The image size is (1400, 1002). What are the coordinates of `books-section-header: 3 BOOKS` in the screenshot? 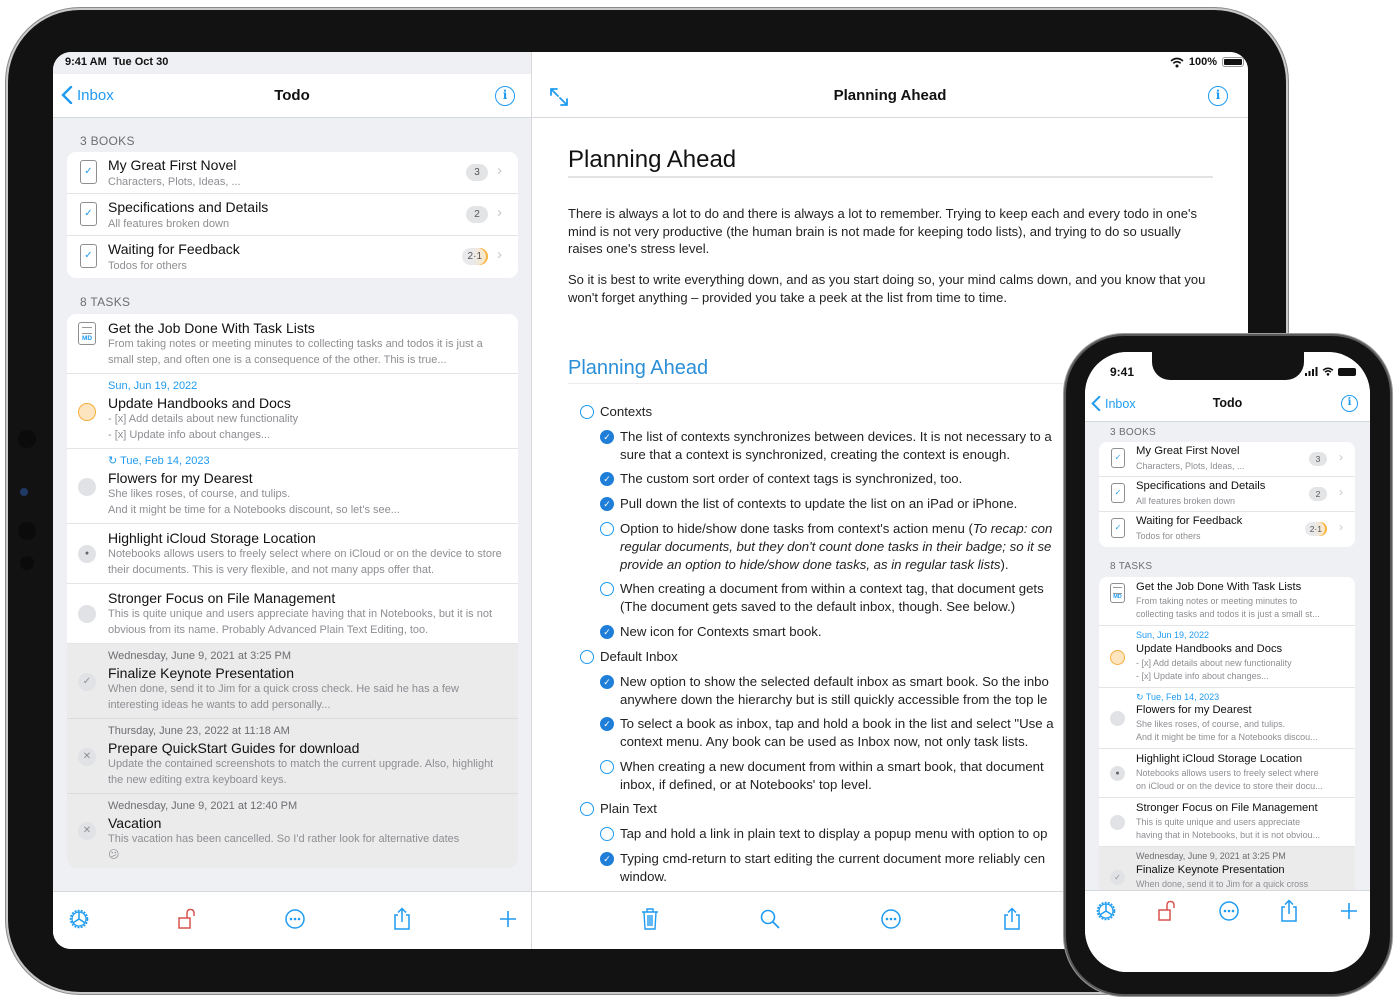 It's located at (107, 141).